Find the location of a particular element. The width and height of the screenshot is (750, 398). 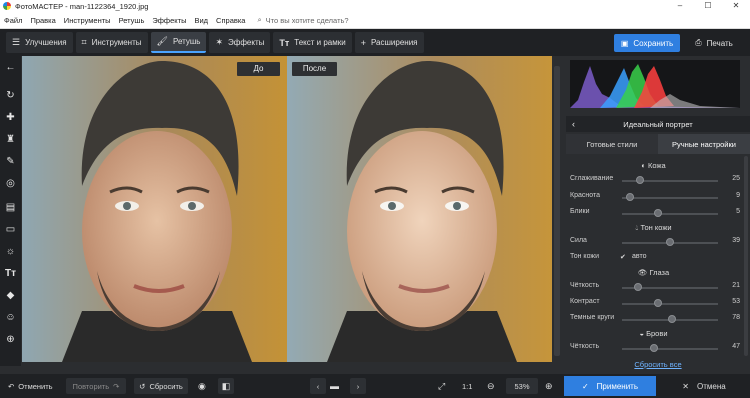

rotate-icon: ↻ is located at coordinates (10, 95).